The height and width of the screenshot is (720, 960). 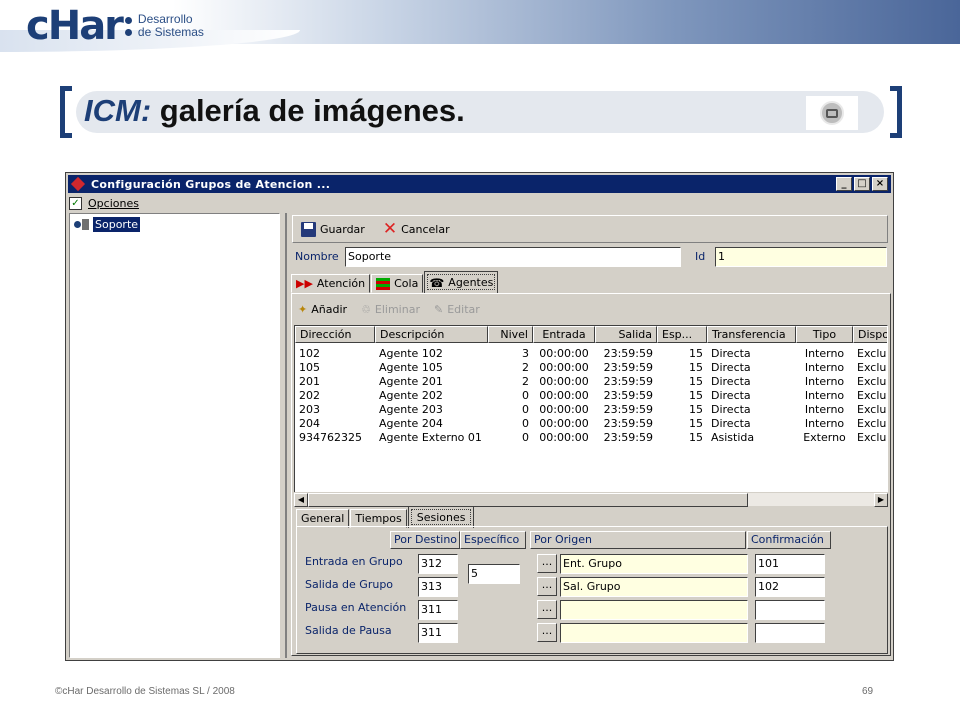 I want to click on maximize-button: □, so click(x=862, y=184).